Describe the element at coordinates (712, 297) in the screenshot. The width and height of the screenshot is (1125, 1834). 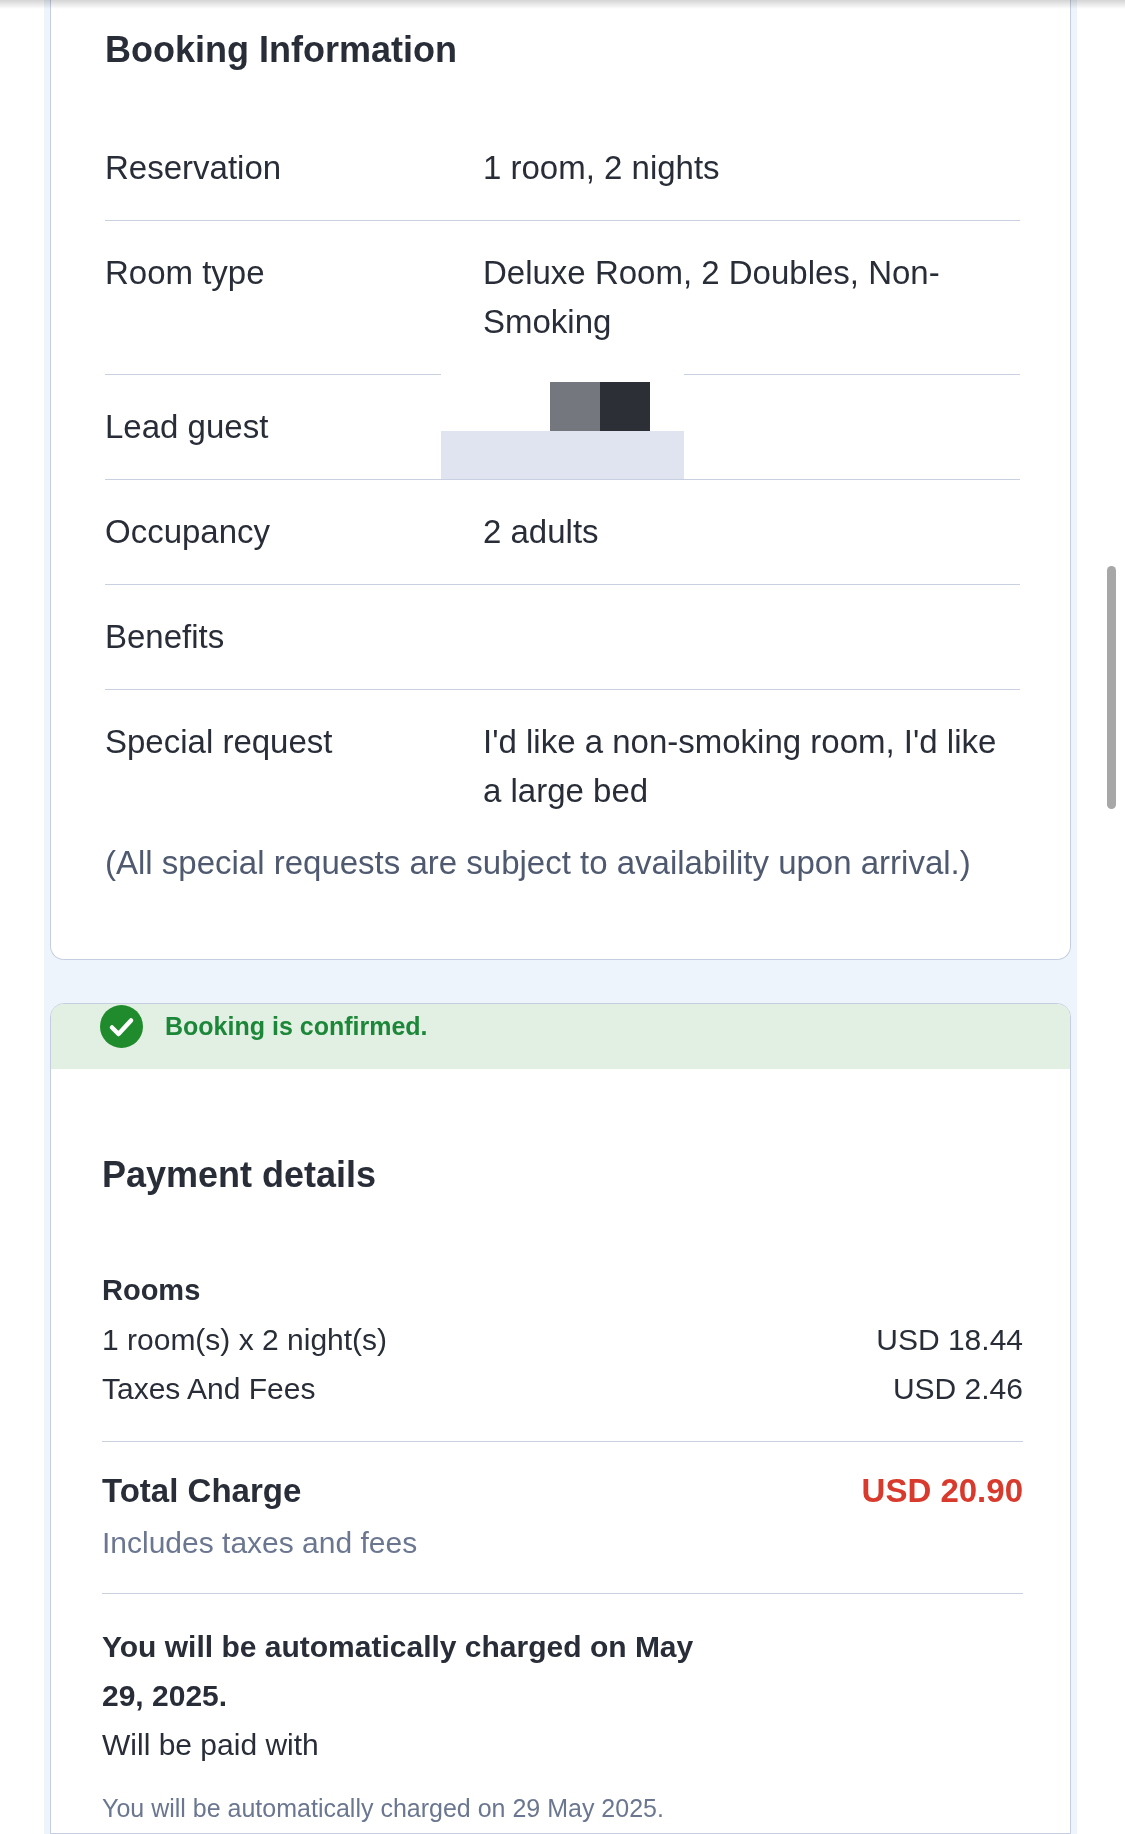
I see `row-value: Deluxe Room, 2 Doubles, Non-Smoking` at that location.